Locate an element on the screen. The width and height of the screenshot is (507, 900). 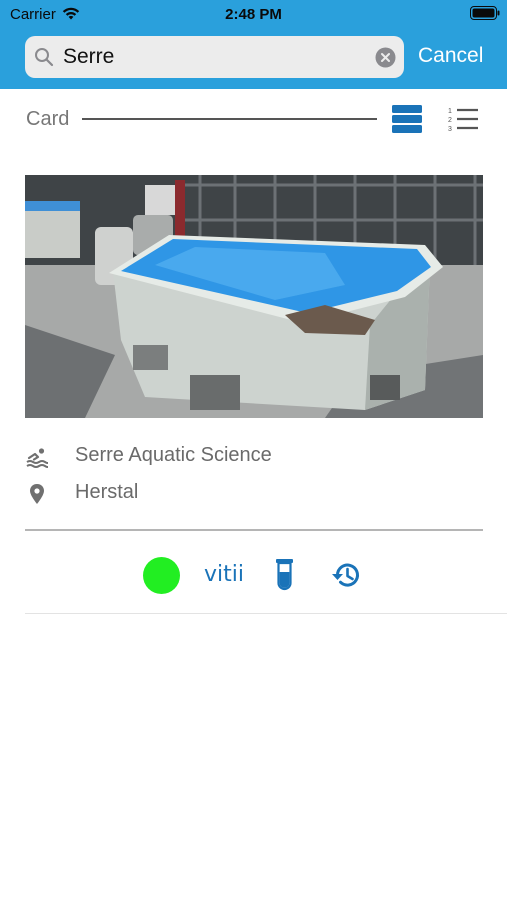
svg-text: 1 is located at coordinates (450, 111).